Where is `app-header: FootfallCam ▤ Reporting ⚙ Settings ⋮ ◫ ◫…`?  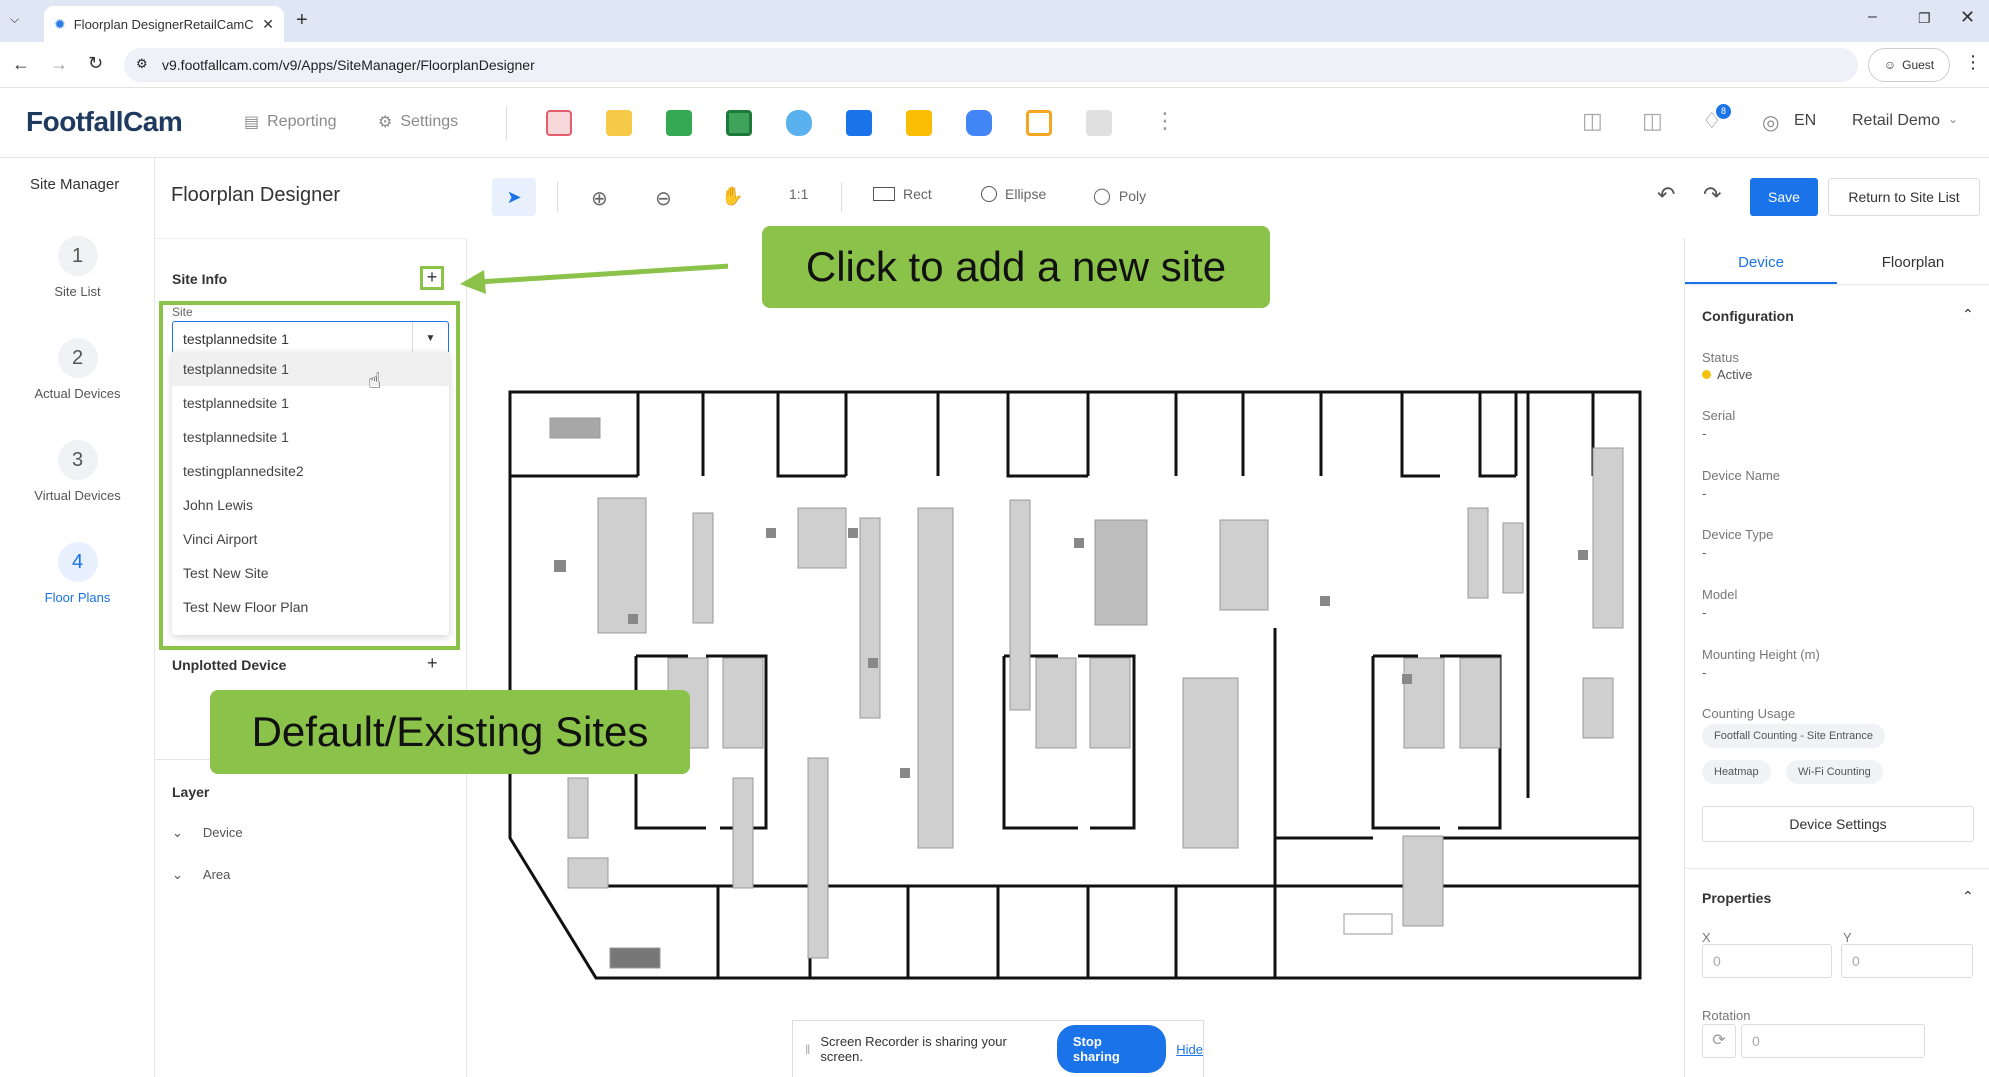
app-header: FootfallCam ▤ Reporting ⚙ Settings ⋮ ◫ ◫… is located at coordinates (994, 123).